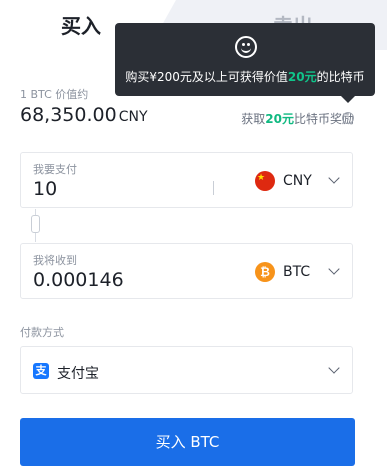  I want to click on smile-icon, so click(246, 47).